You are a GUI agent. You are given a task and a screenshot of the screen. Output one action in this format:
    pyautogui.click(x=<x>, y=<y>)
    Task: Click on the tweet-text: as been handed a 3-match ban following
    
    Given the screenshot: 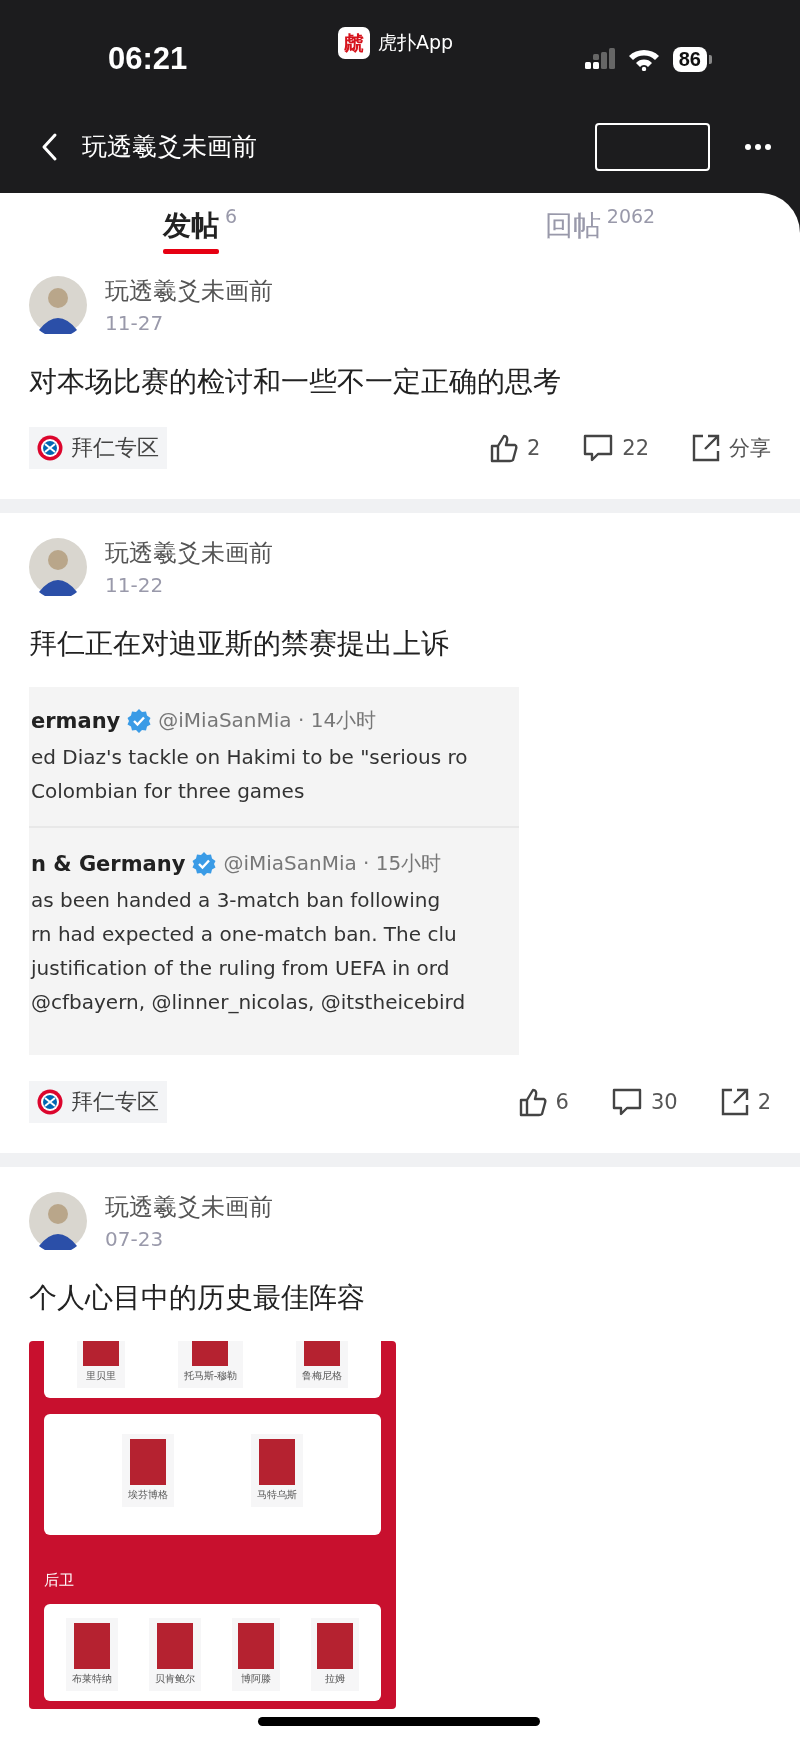 What is the action you would take?
    pyautogui.click(x=236, y=900)
    